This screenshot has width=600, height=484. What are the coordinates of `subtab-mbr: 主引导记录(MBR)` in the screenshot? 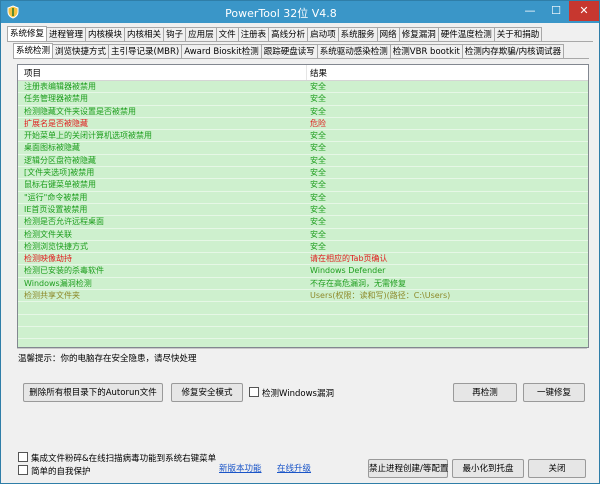 It's located at (145, 51).